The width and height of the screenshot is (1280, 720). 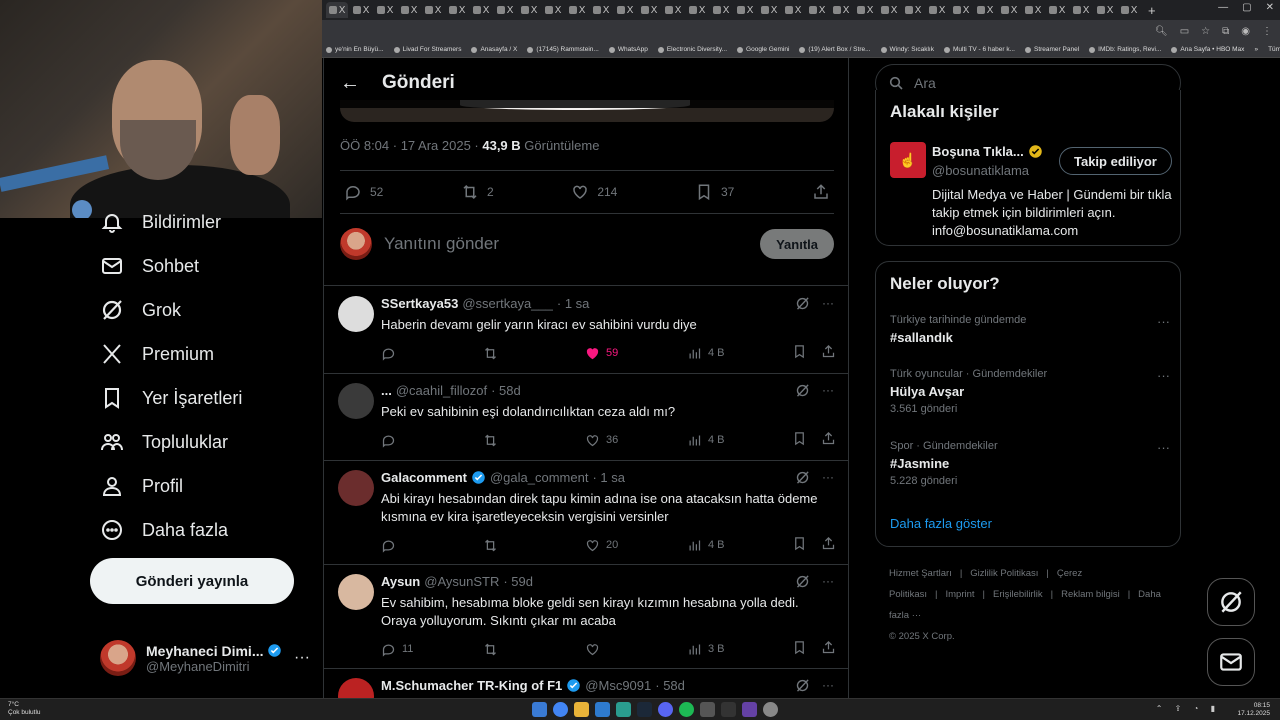 What do you see at coordinates (1004, 573) in the screenshot?
I see `footer-link: Gizlilik Politikası` at bounding box center [1004, 573].